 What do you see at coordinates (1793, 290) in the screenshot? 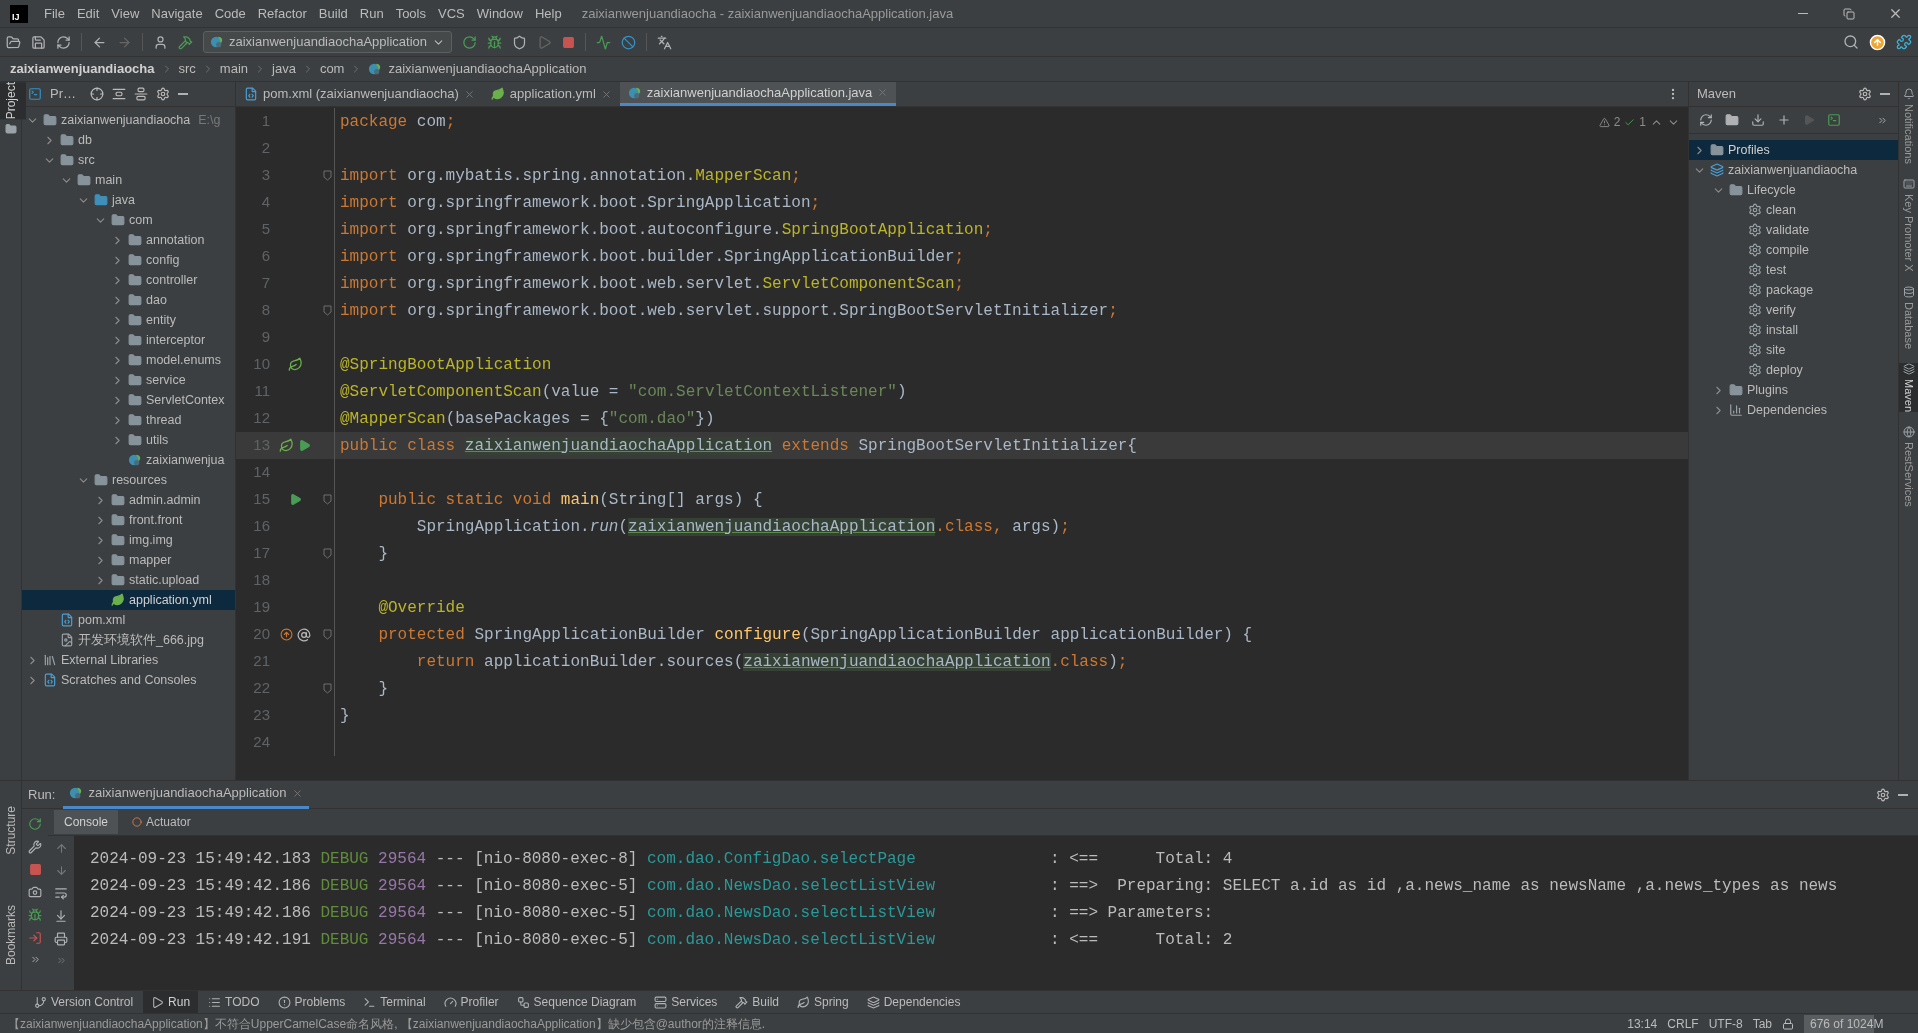
I see `tree-item: package` at bounding box center [1793, 290].